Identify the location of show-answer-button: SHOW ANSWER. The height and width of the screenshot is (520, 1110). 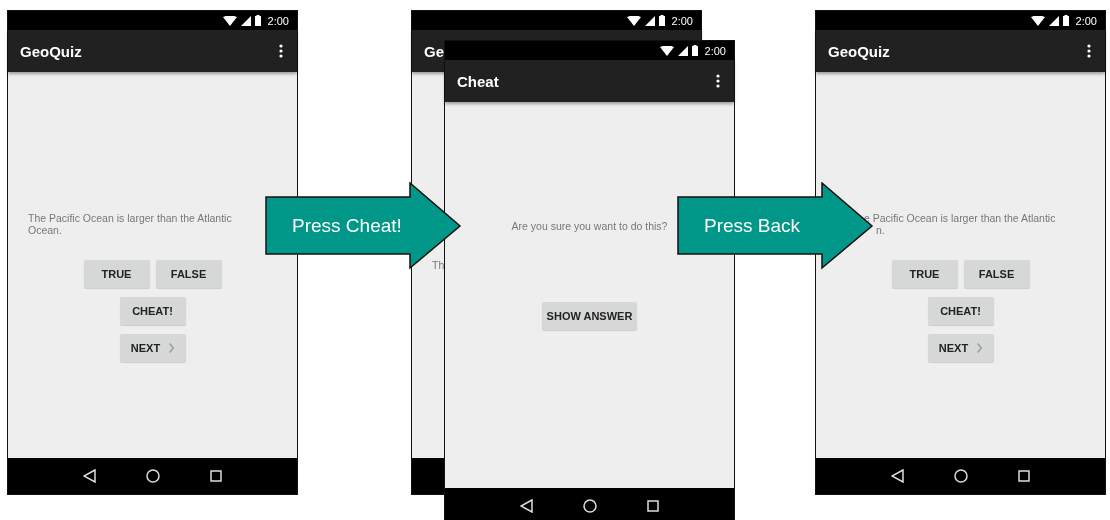
(589, 316).